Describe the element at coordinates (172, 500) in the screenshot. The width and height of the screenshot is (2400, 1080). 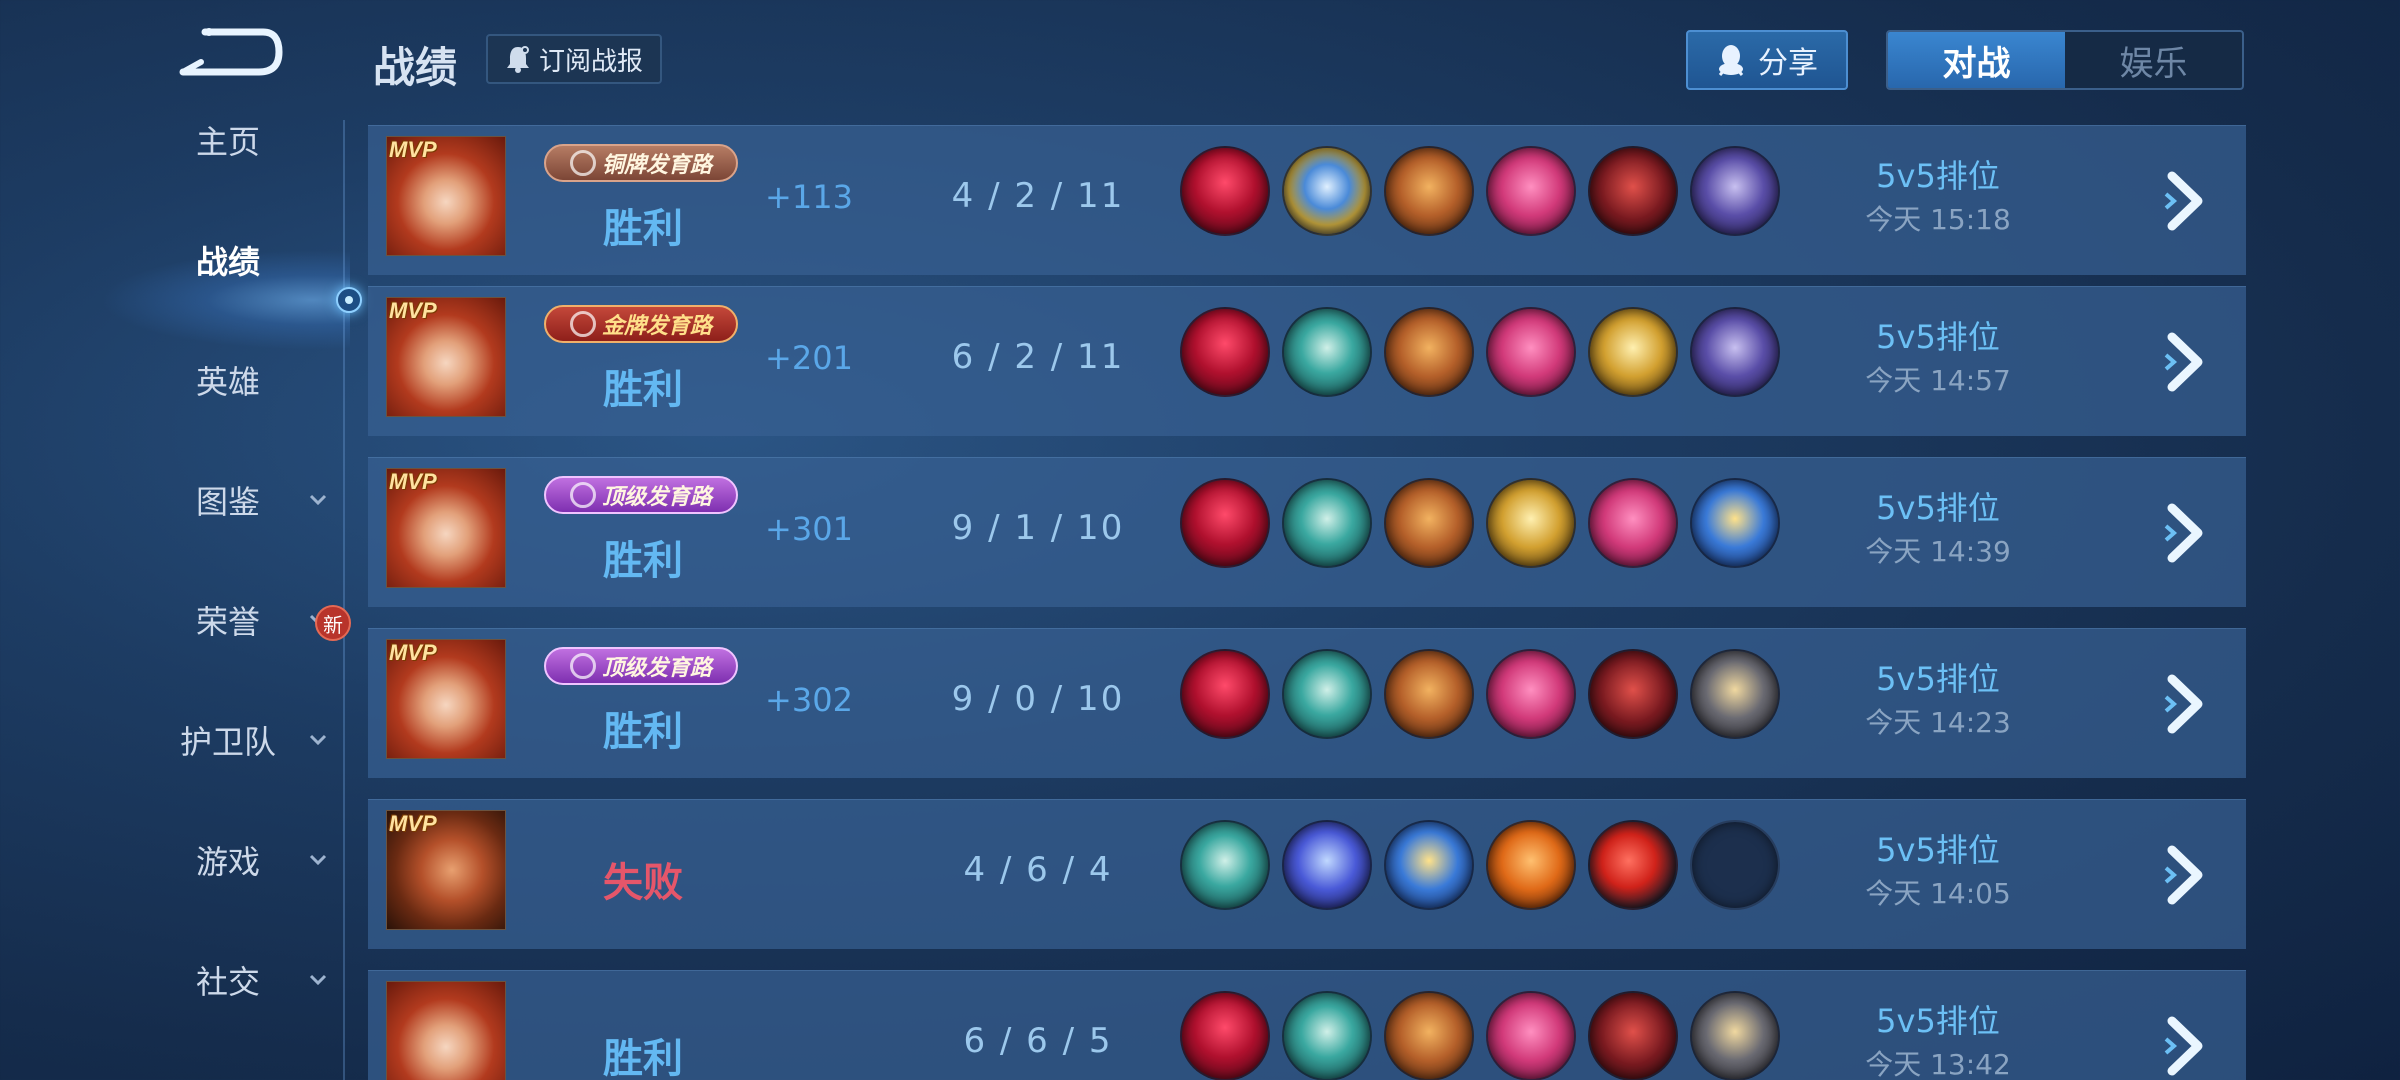
I see `sidebar-item-codex: 图鉴` at that location.